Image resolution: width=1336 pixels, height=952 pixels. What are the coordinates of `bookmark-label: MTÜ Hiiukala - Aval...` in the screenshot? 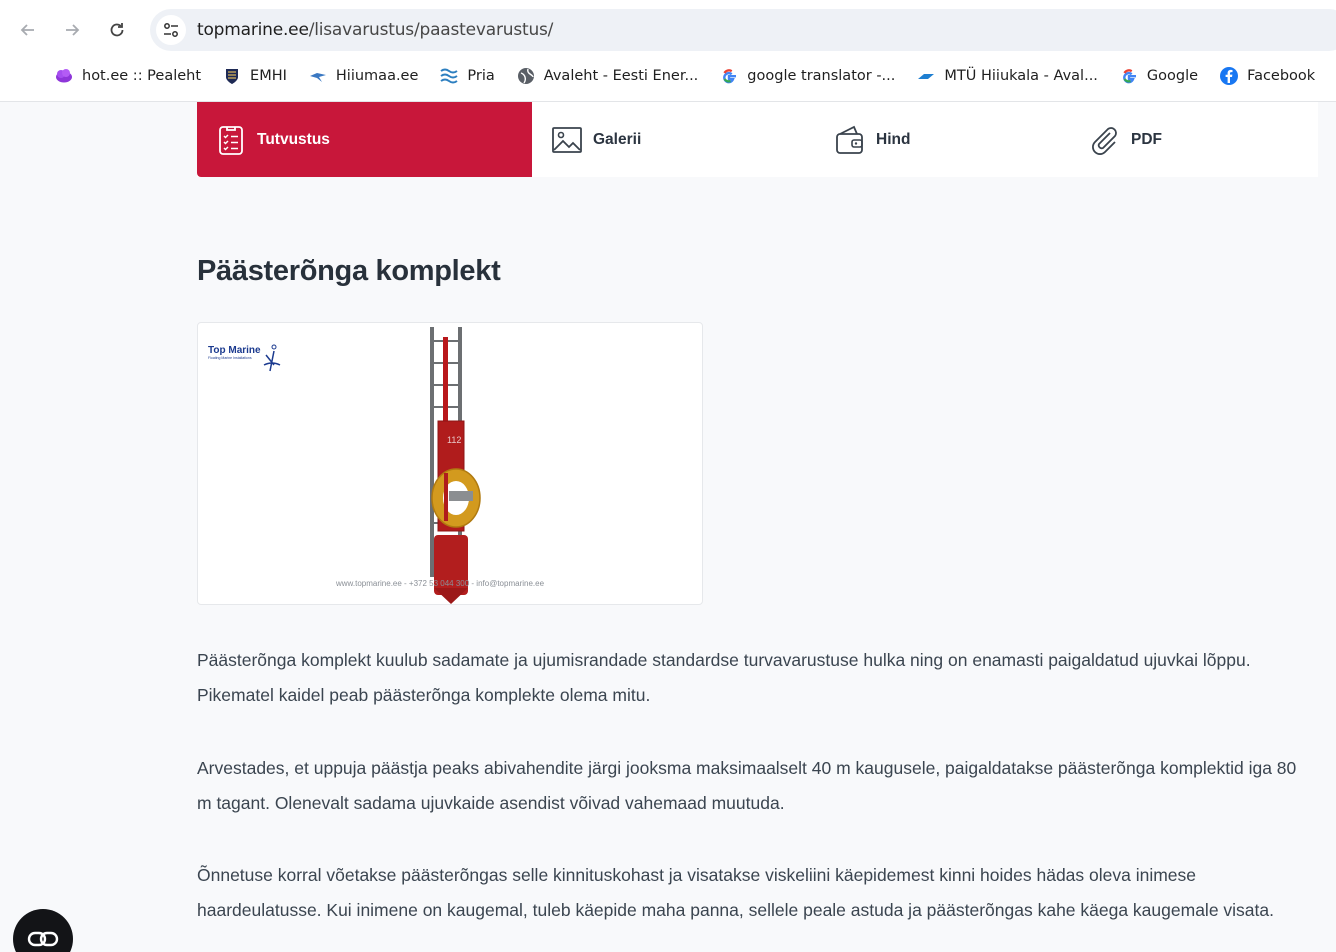 It's located at (1021, 76).